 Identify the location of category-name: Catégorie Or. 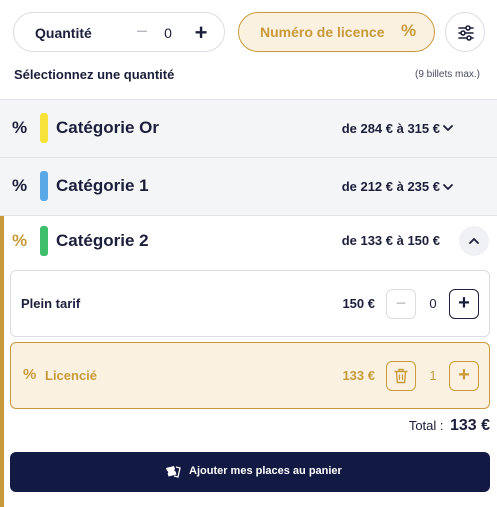
(107, 127).